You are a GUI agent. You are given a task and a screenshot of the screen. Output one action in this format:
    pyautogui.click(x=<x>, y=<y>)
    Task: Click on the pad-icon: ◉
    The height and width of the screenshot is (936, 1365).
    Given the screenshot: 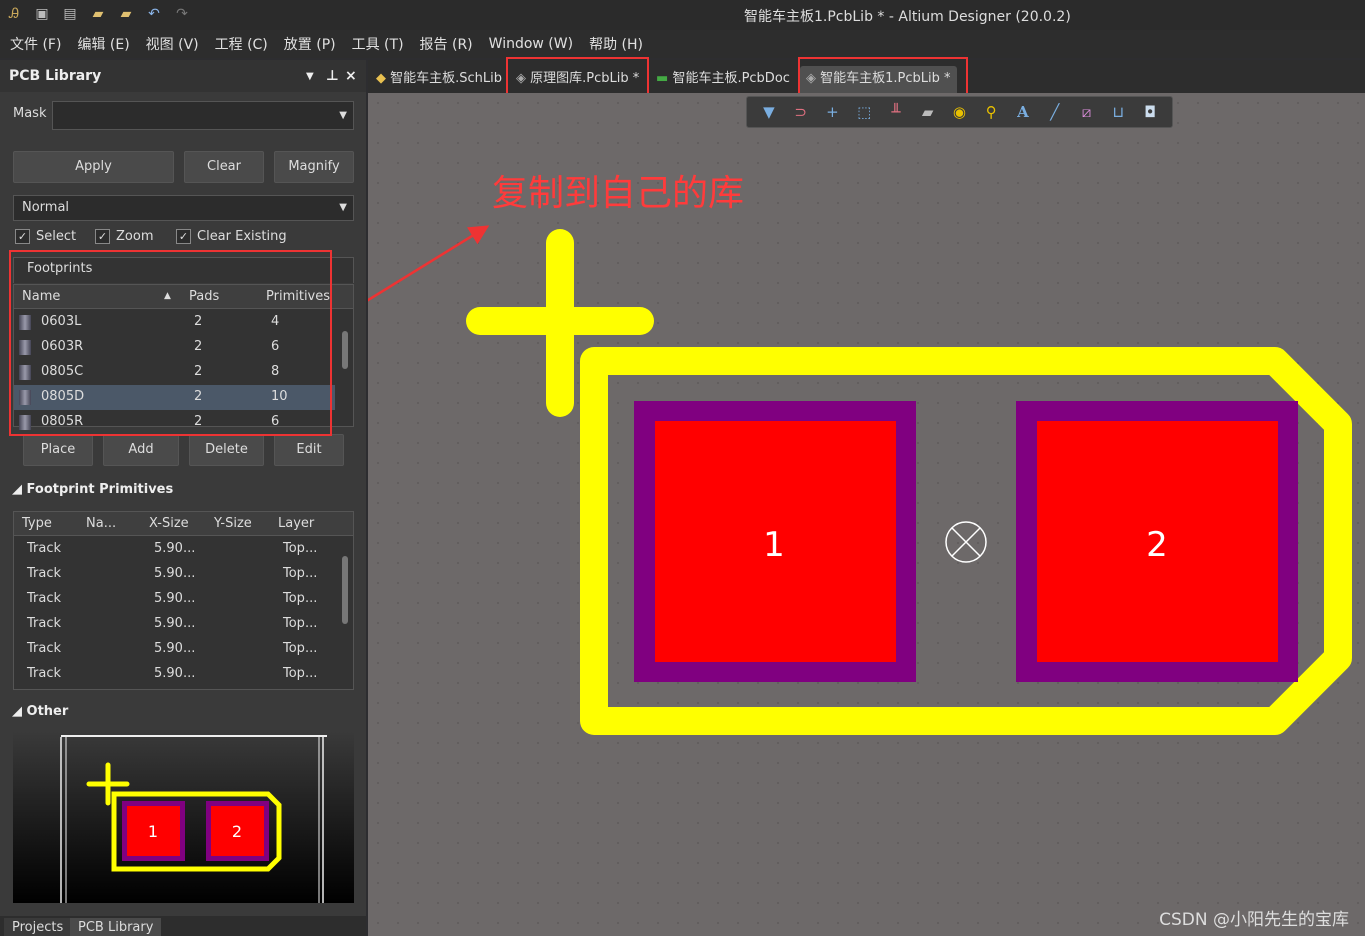 What is the action you would take?
    pyautogui.click(x=959, y=112)
    